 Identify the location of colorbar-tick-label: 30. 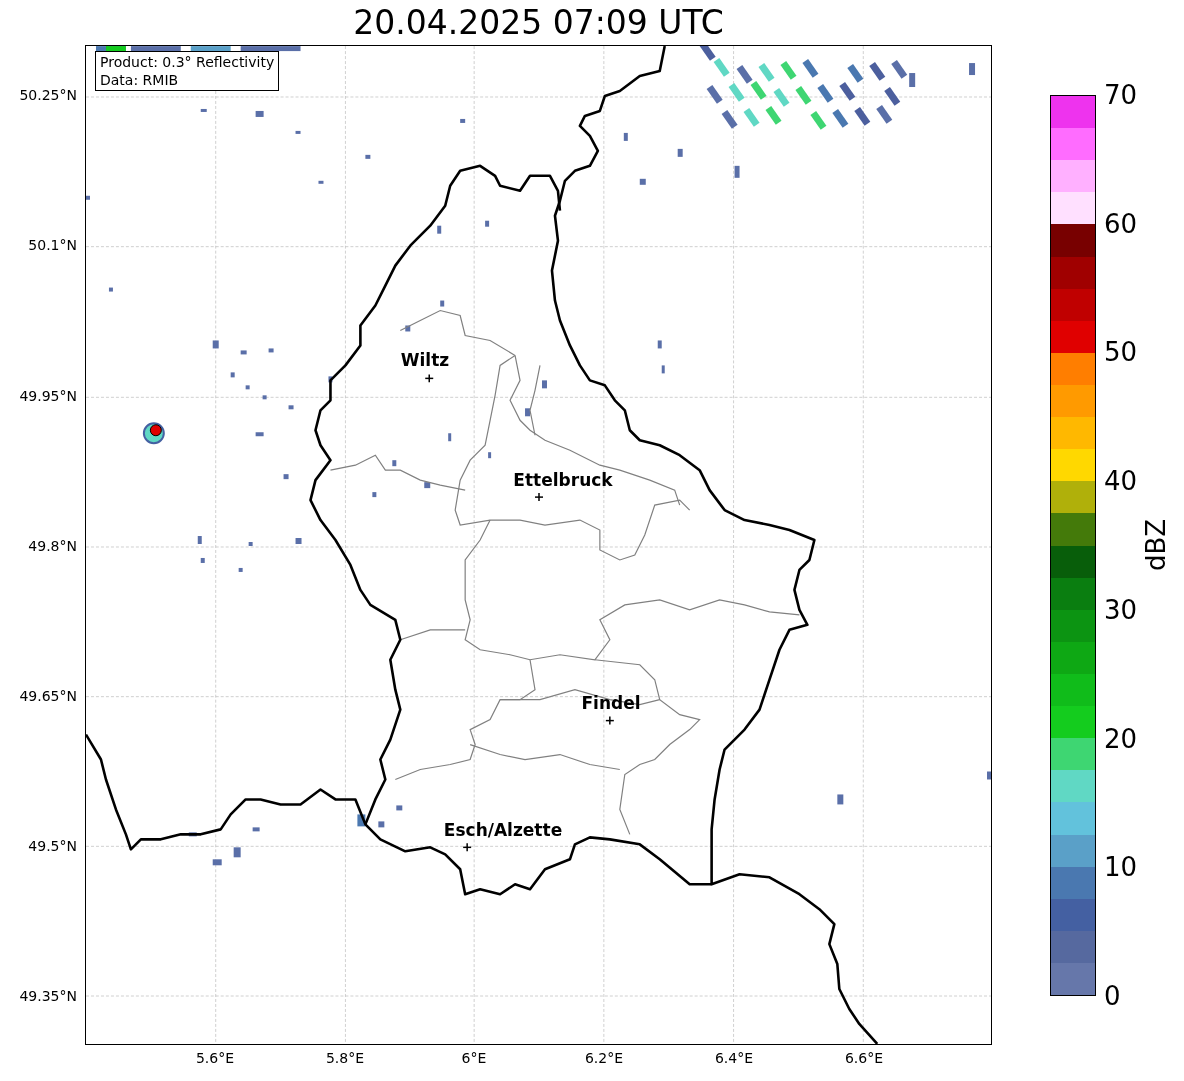
(1121, 609).